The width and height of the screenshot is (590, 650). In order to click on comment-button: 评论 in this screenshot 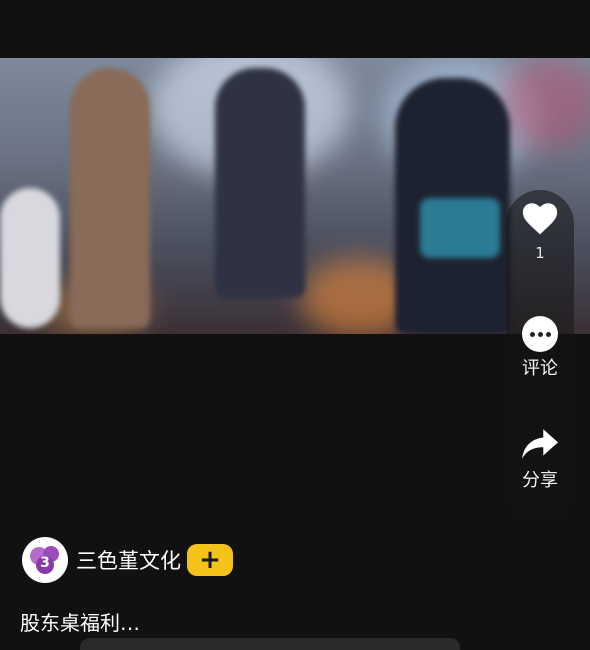, I will do `click(540, 348)`.